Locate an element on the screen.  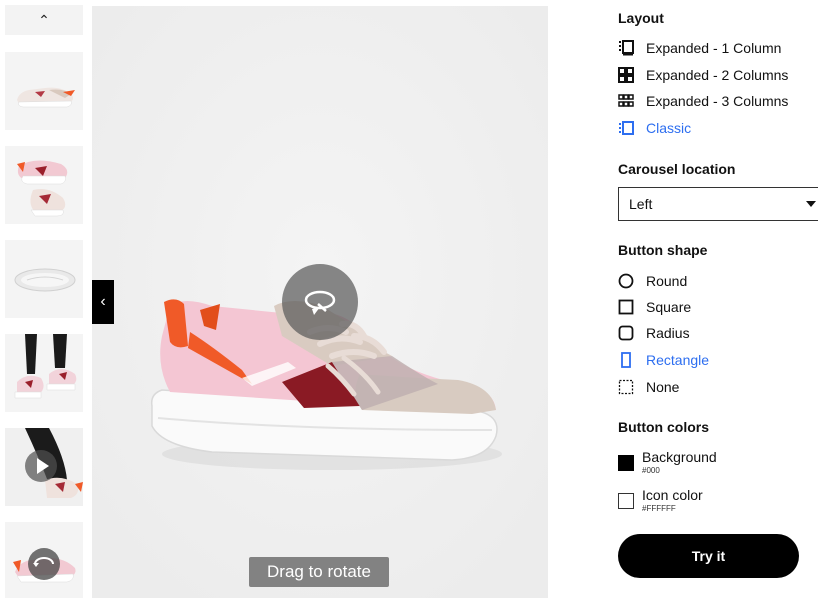
layout-classic-icon is located at coordinates (628, 128).